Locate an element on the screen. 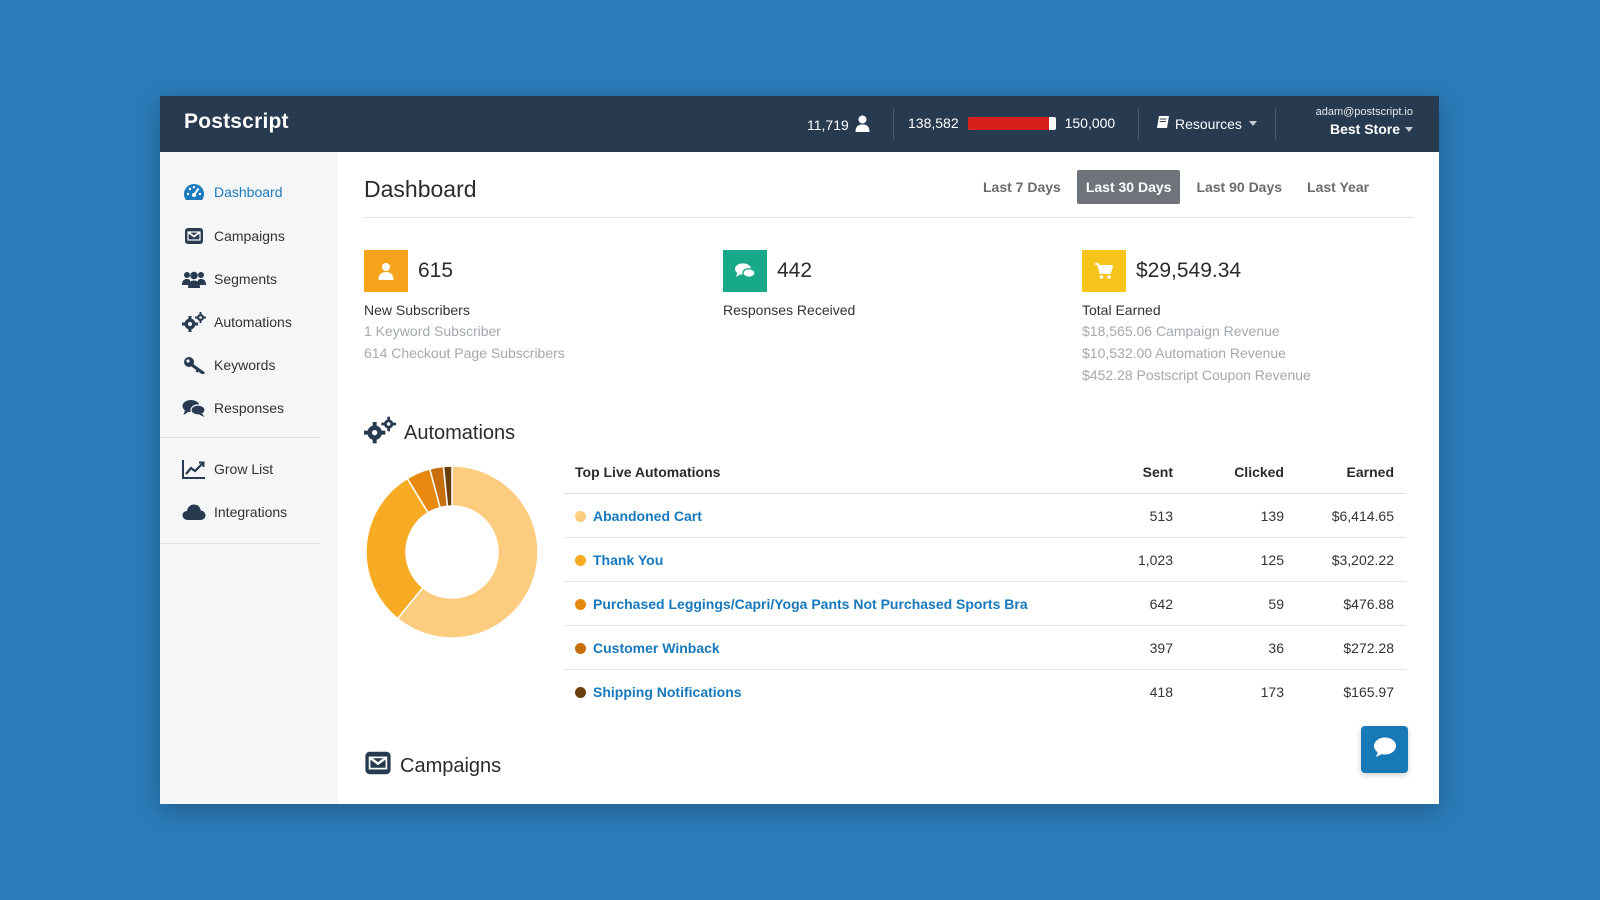  sidebar-item-grow-list: Grow List is located at coordinates (227, 469).